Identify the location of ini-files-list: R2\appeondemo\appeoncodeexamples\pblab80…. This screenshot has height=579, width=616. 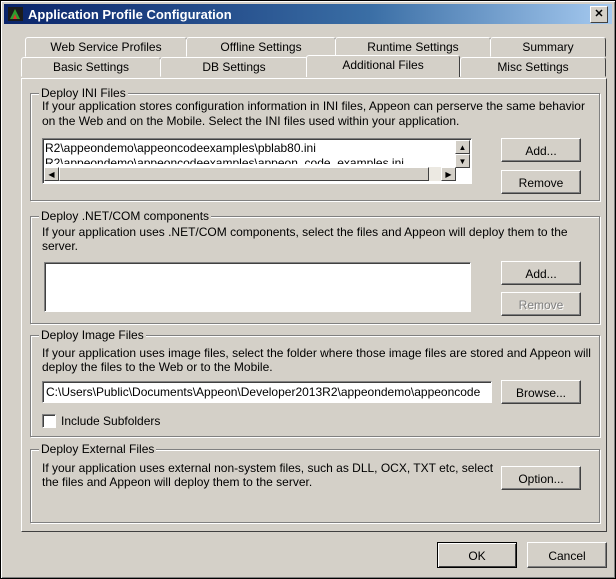
(257, 161).